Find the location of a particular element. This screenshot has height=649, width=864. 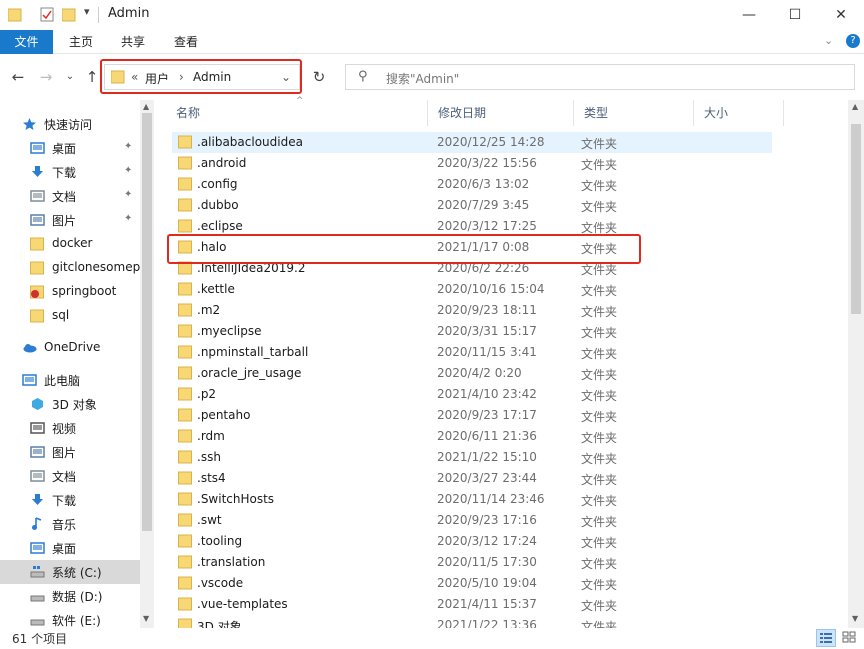

tab-home: 主页 is located at coordinates (81, 42).